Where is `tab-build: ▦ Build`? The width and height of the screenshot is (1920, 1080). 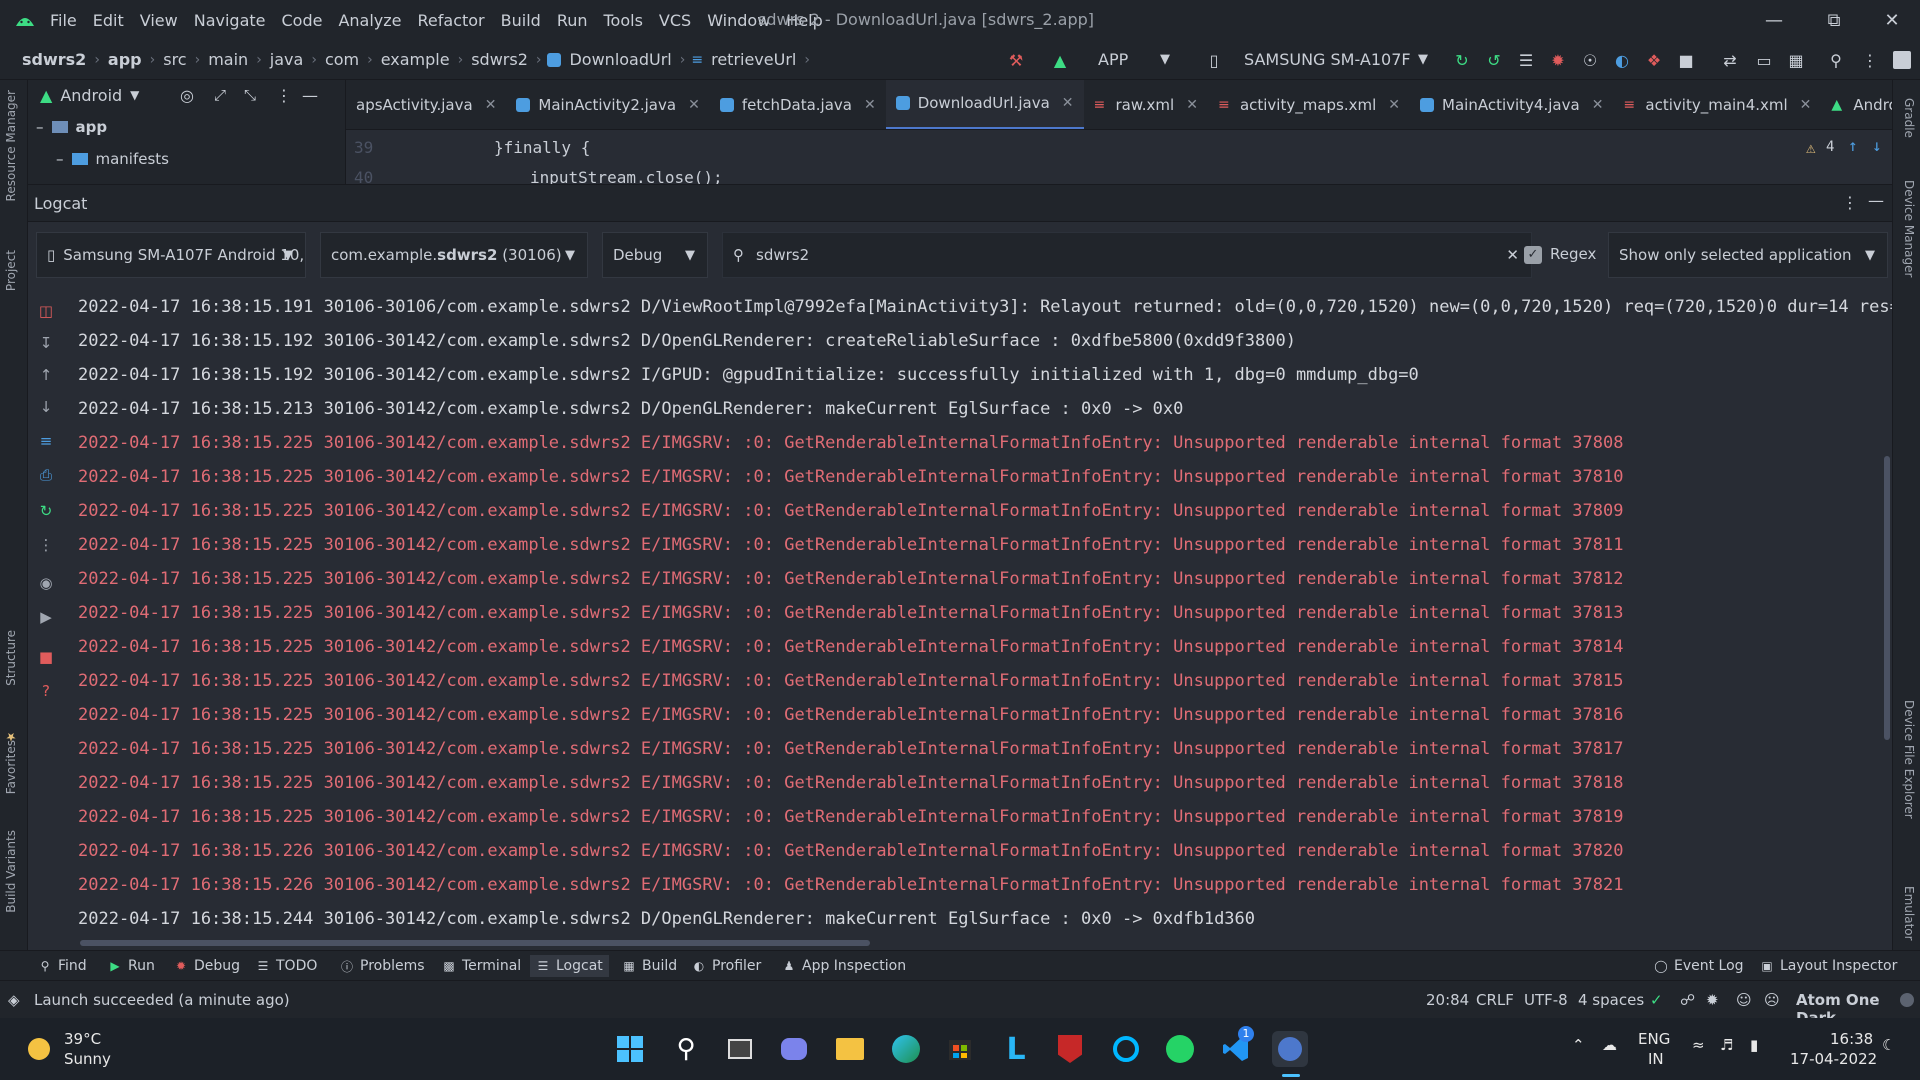 tab-build: ▦ Build is located at coordinates (649, 966).